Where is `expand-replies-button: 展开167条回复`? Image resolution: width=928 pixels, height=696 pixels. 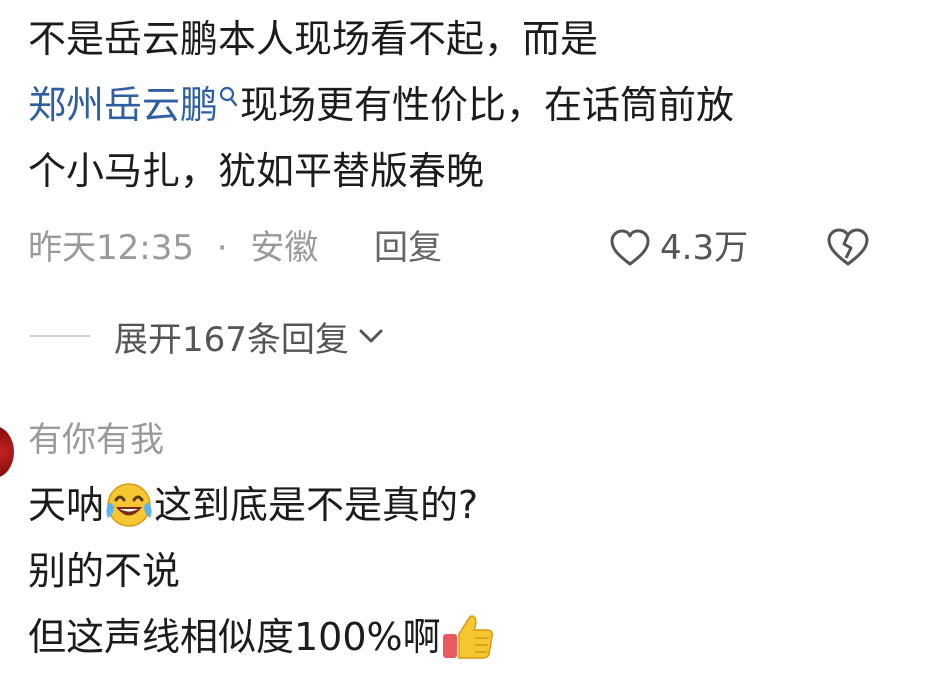
expand-replies-button: 展开167条回复 is located at coordinates (207, 336).